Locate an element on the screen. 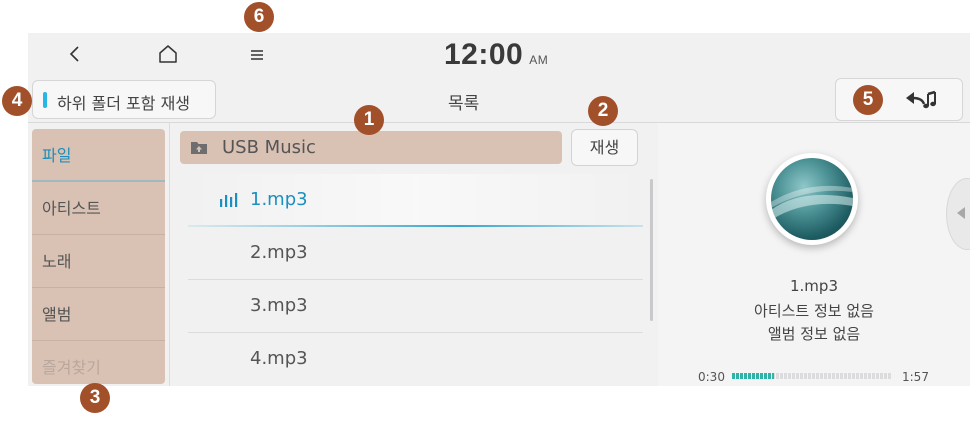 Image resolution: width=970 pixels, height=423 pixels. clock: 12:00 AM is located at coordinates (496, 55).